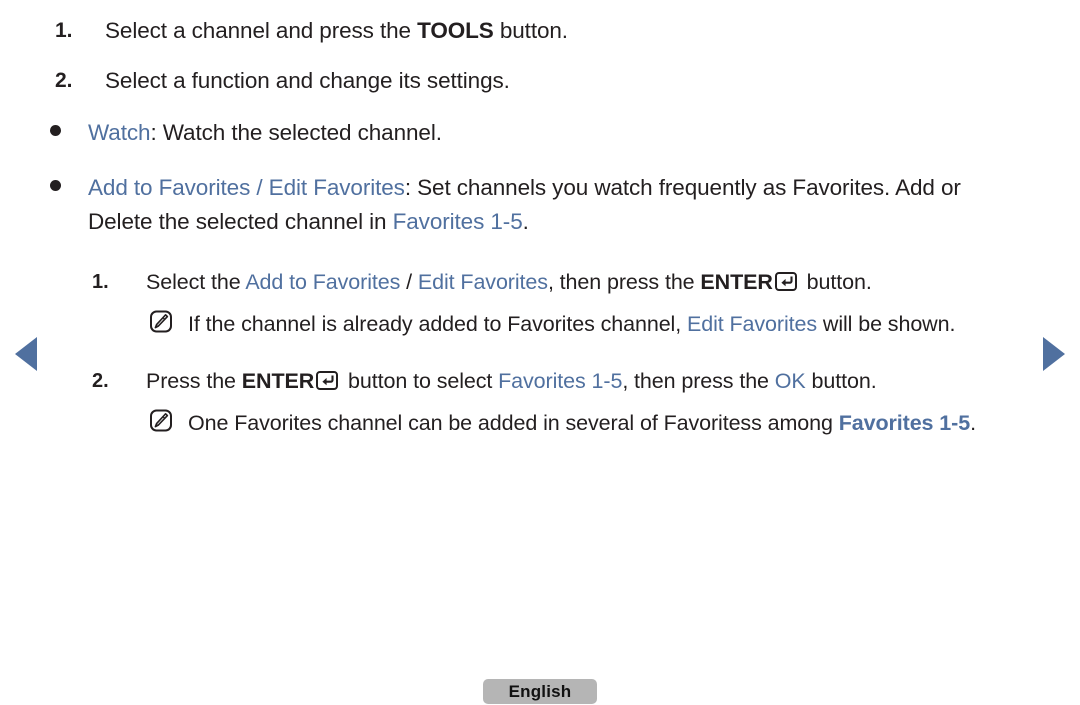 This screenshot has width=1080, height=705. Describe the element at coordinates (409, 282) in the screenshot. I see `text-fragment: /` at that location.